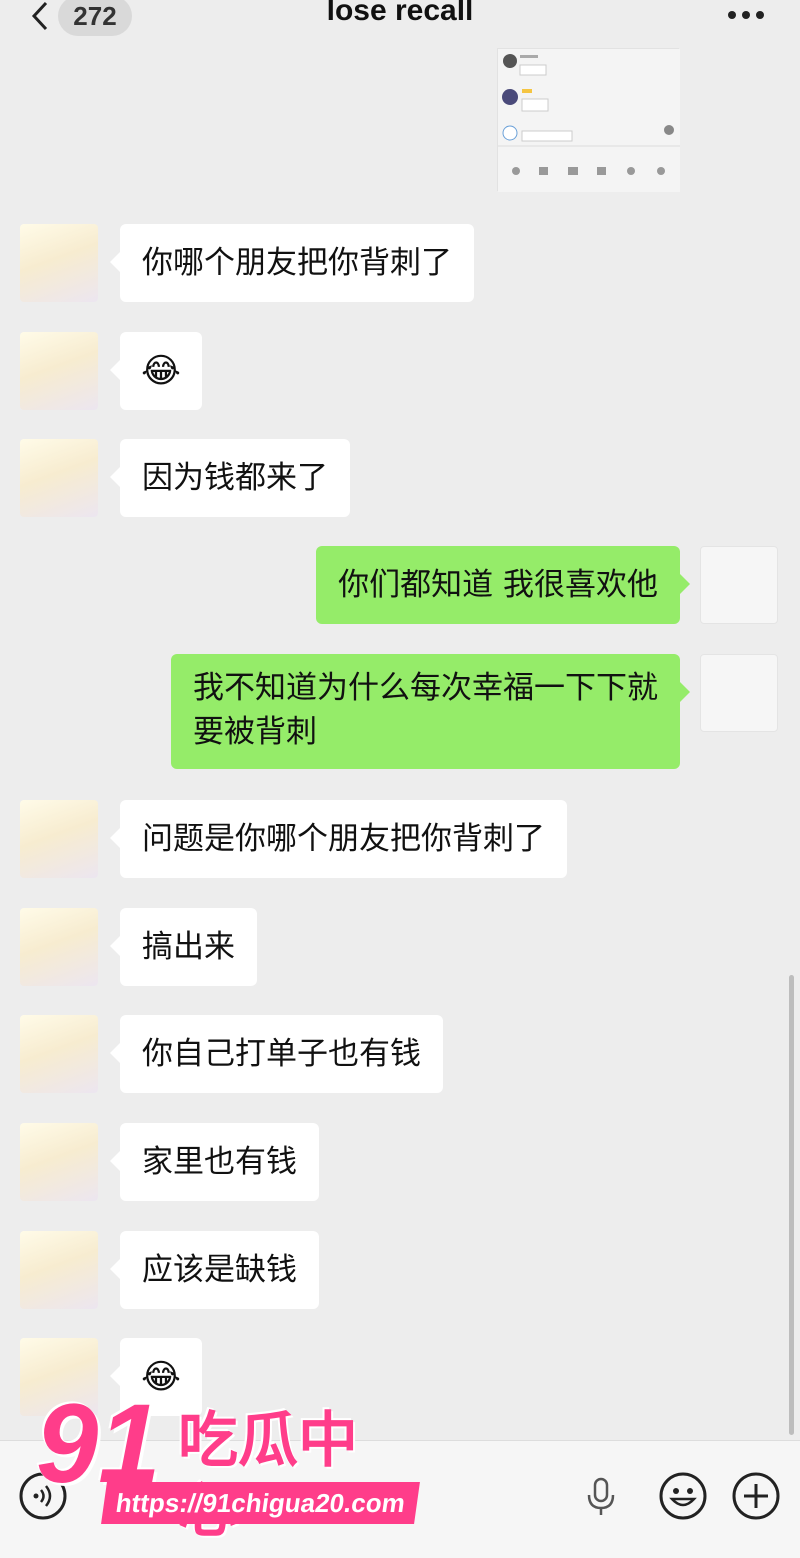  I want to click on emoji-icon, so click(683, 1496).